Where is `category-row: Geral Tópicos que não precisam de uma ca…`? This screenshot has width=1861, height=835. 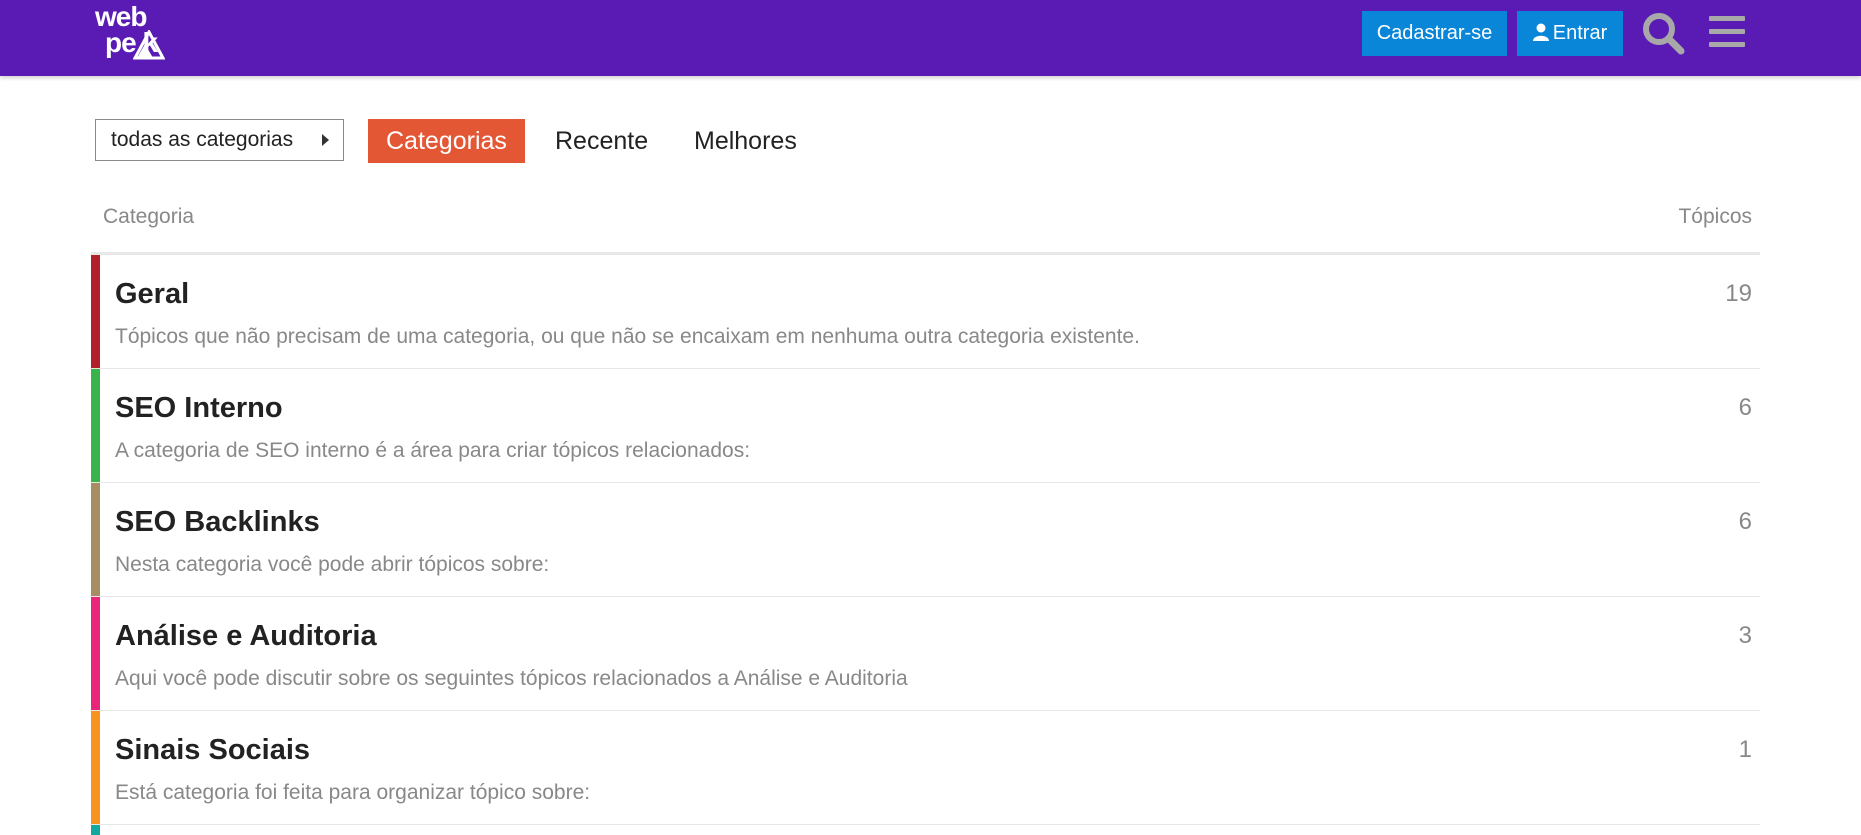
category-row: Geral Tópicos que não precisam de uma ca… is located at coordinates (925, 312).